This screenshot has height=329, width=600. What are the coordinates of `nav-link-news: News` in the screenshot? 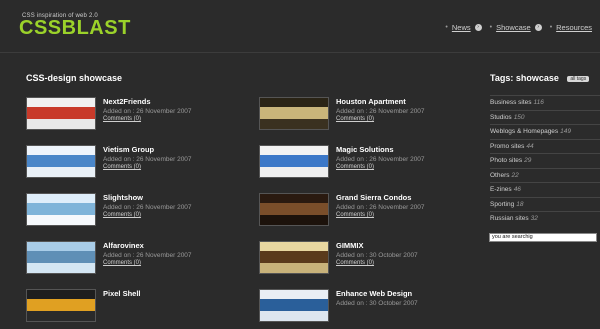 It's located at (461, 27).